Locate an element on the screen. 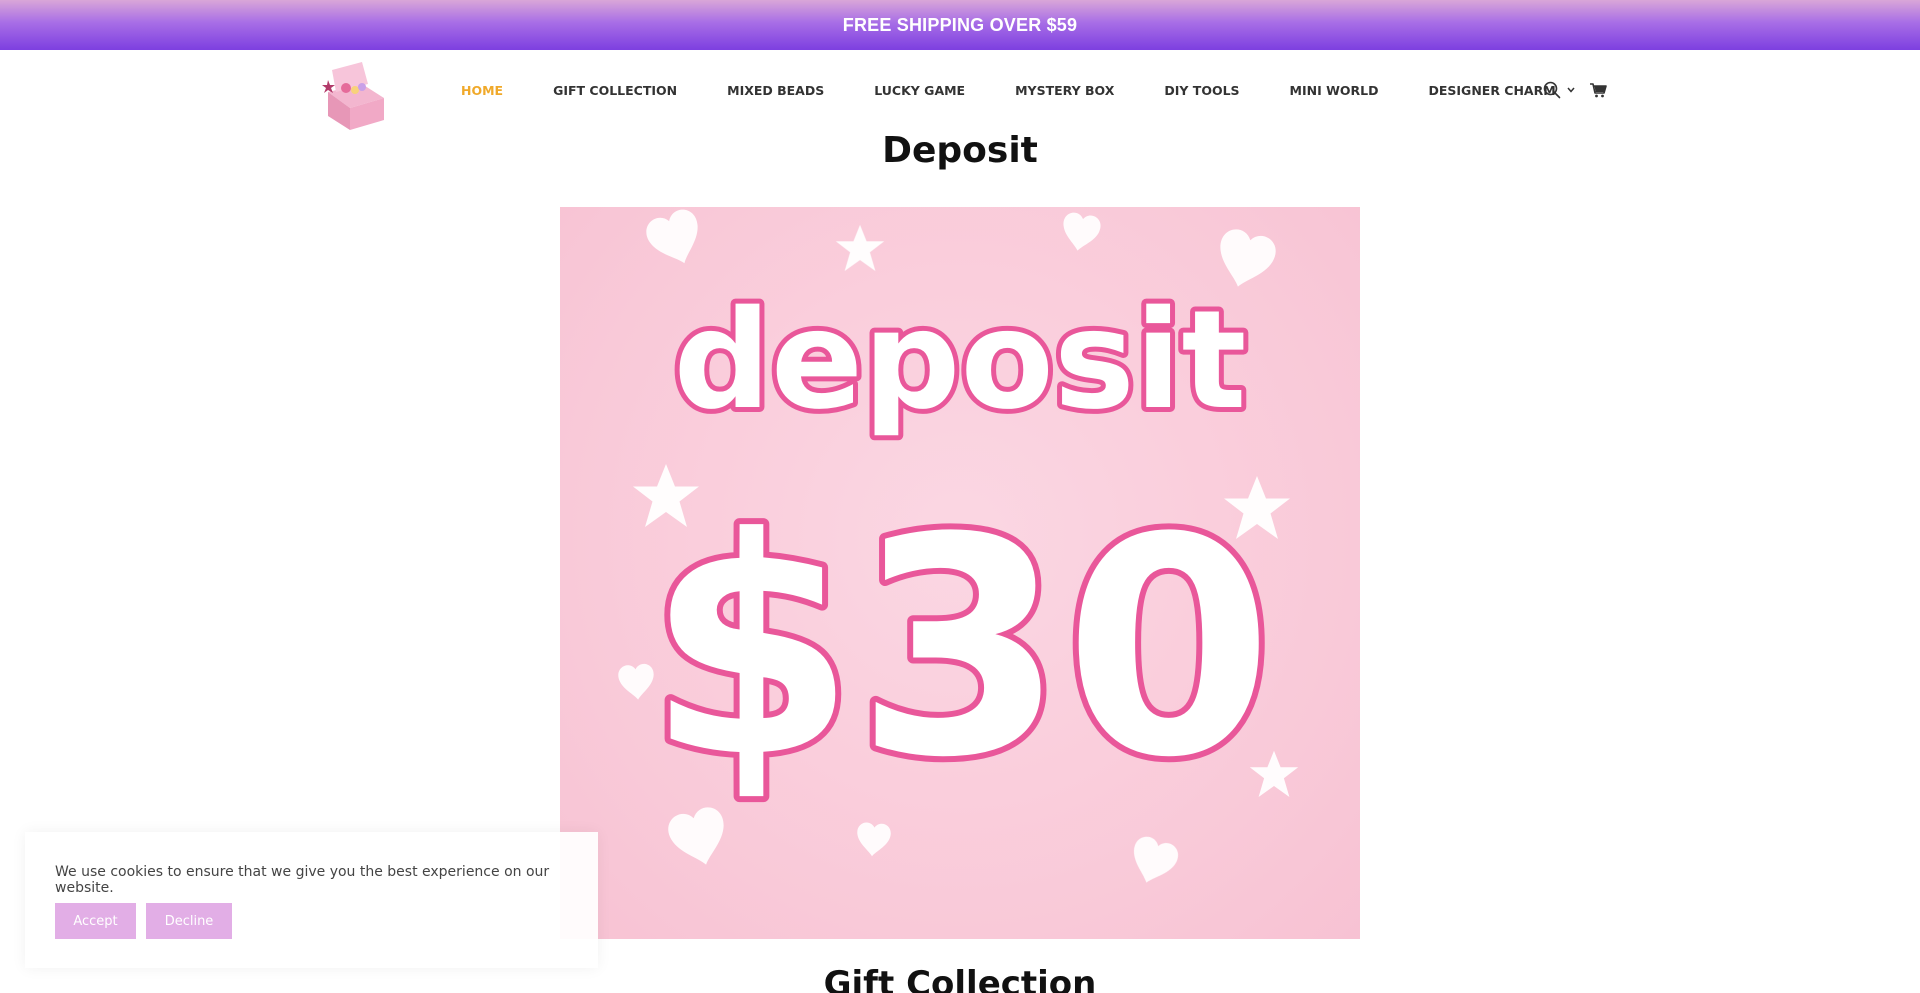 The image size is (1920, 993). logo is located at coordinates (356, 94).